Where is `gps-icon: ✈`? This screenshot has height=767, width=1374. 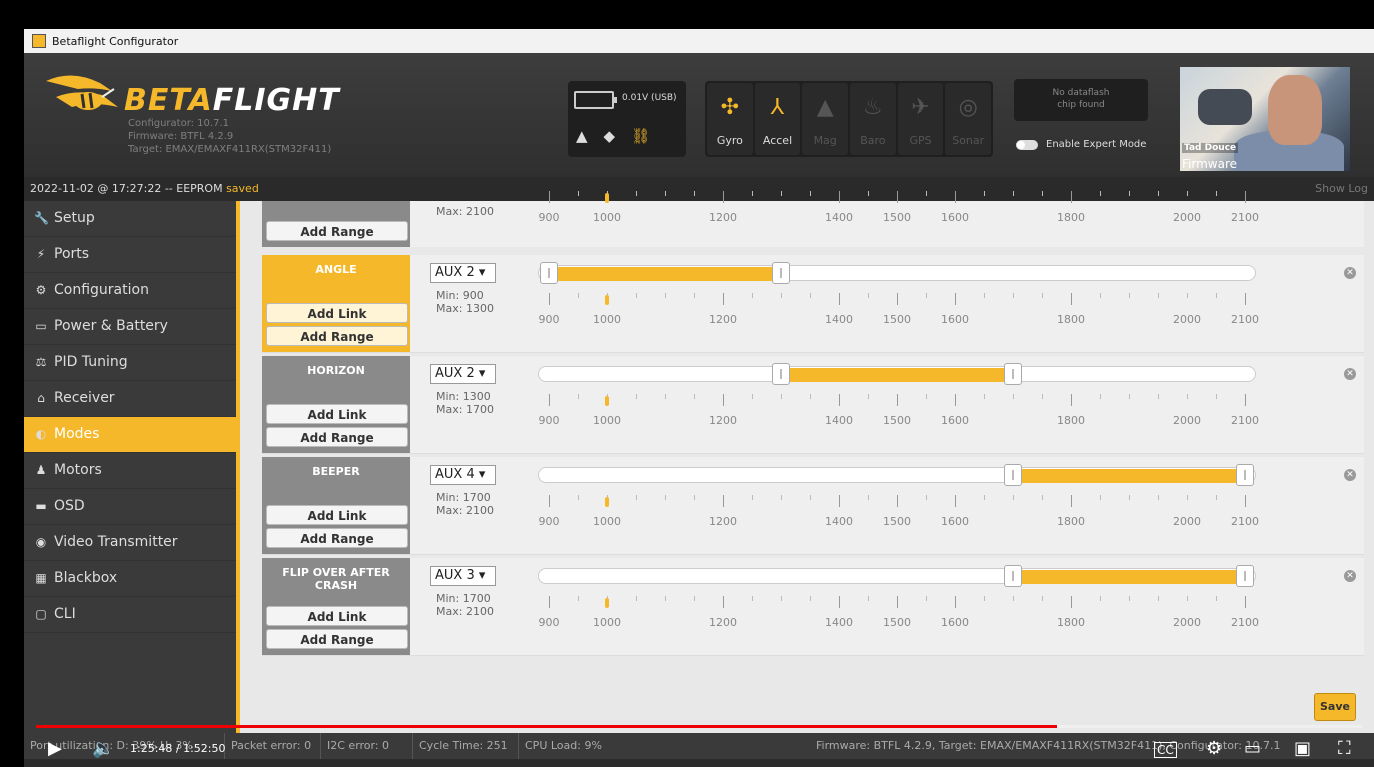 gps-icon: ✈ is located at coordinates (920, 107).